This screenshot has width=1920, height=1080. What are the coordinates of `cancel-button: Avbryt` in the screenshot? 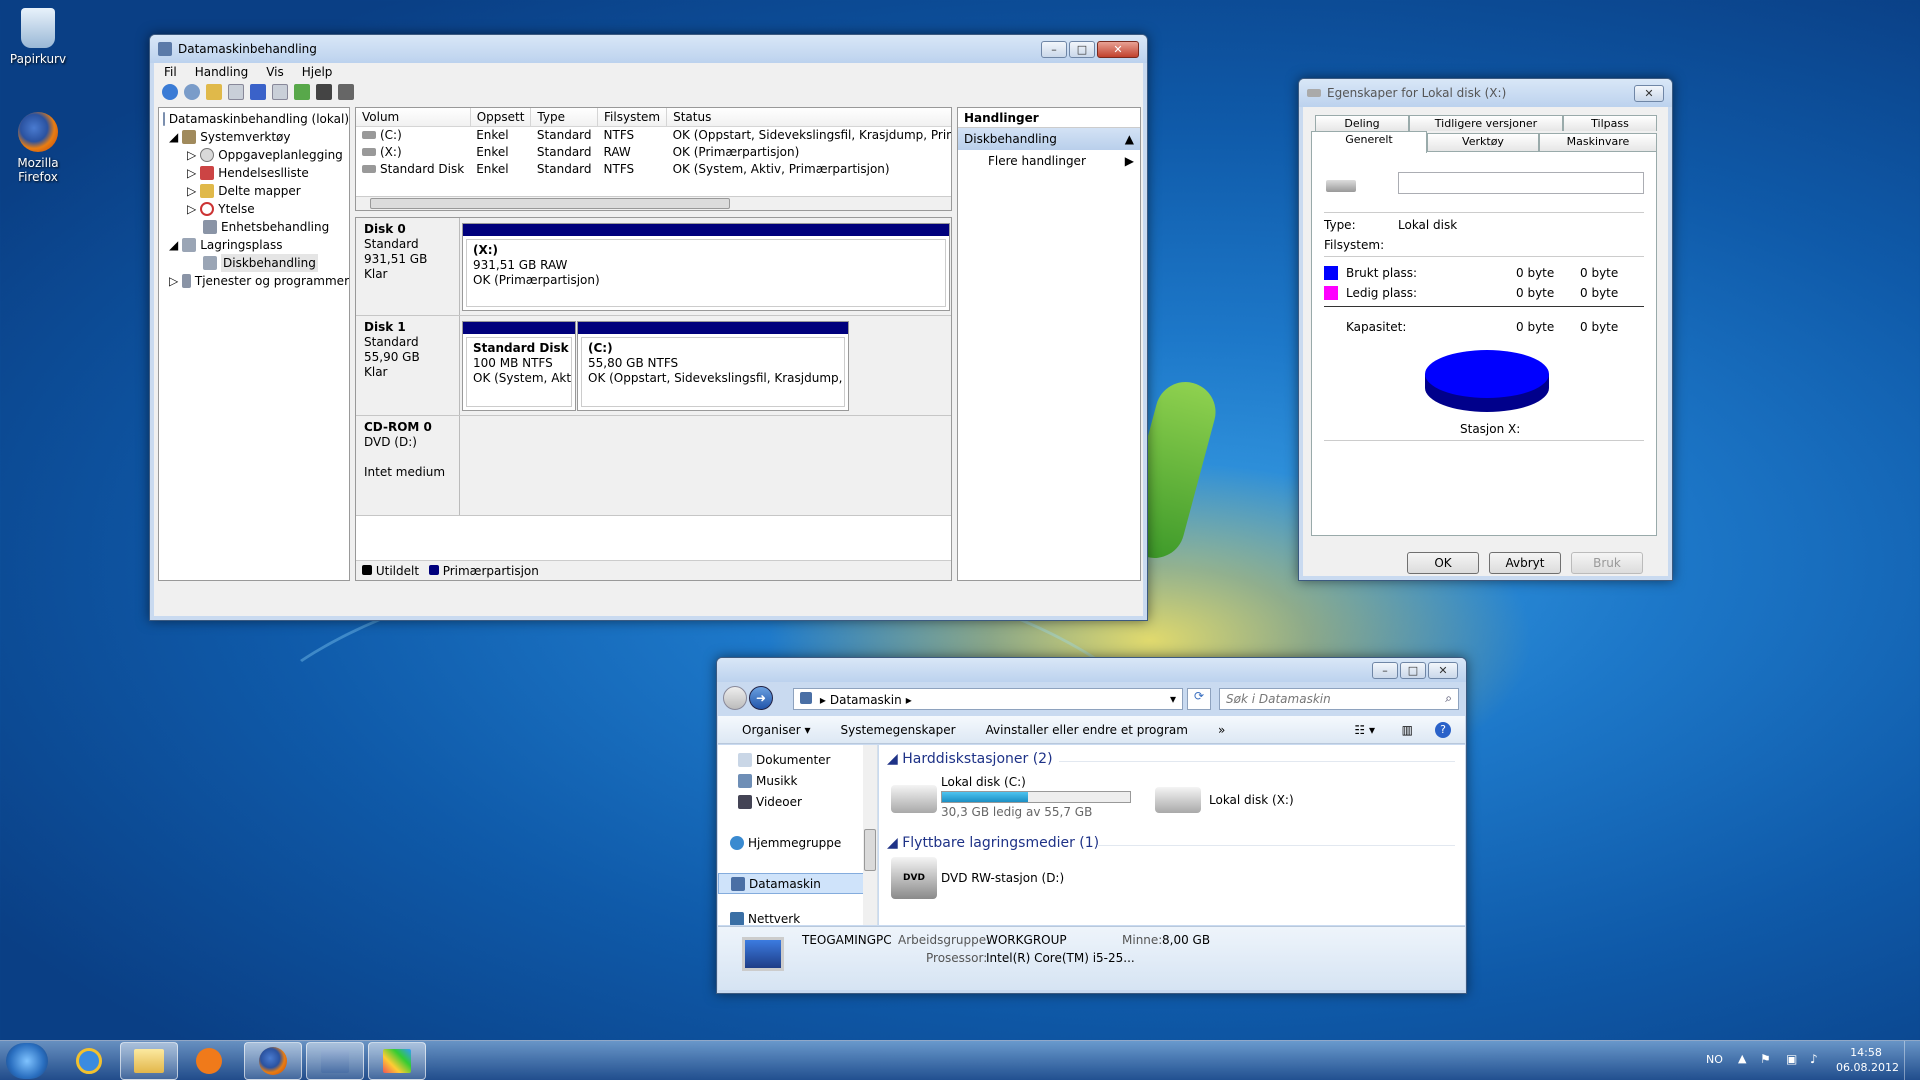 It's located at (1525, 563).